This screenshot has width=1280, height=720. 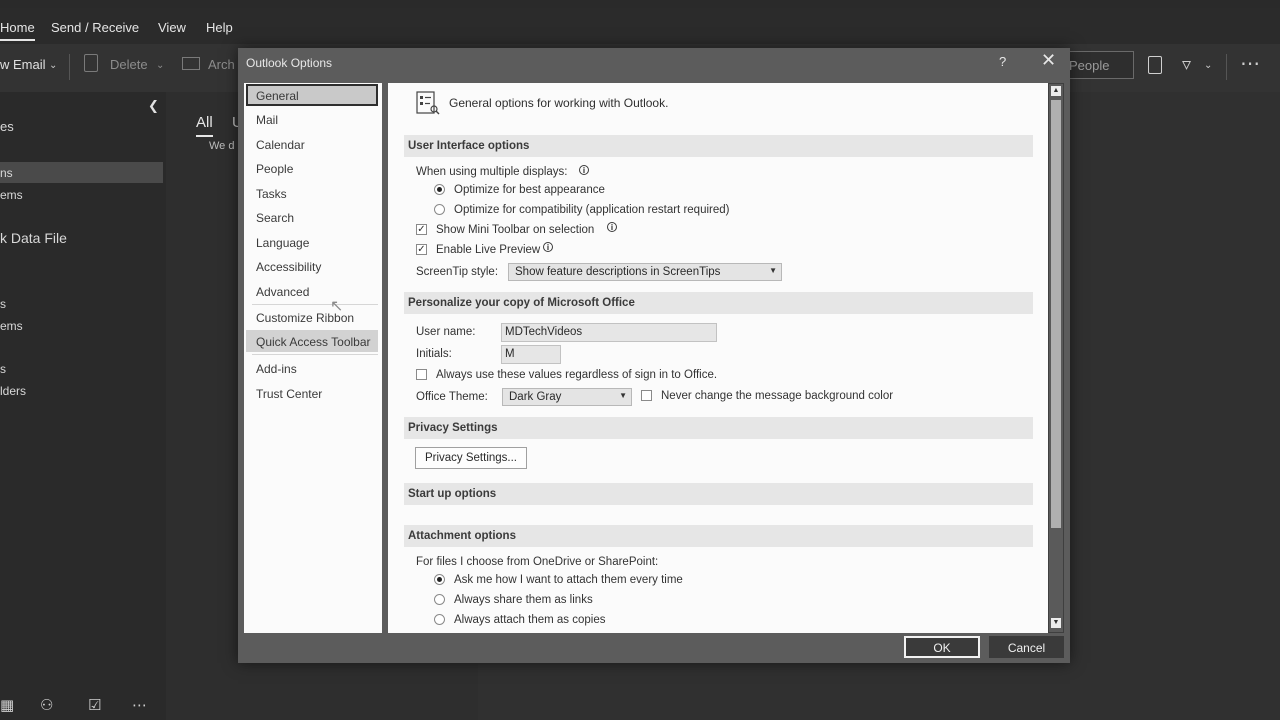 What do you see at coordinates (1048, 60) in the screenshot?
I see `close-icon: ✕` at bounding box center [1048, 60].